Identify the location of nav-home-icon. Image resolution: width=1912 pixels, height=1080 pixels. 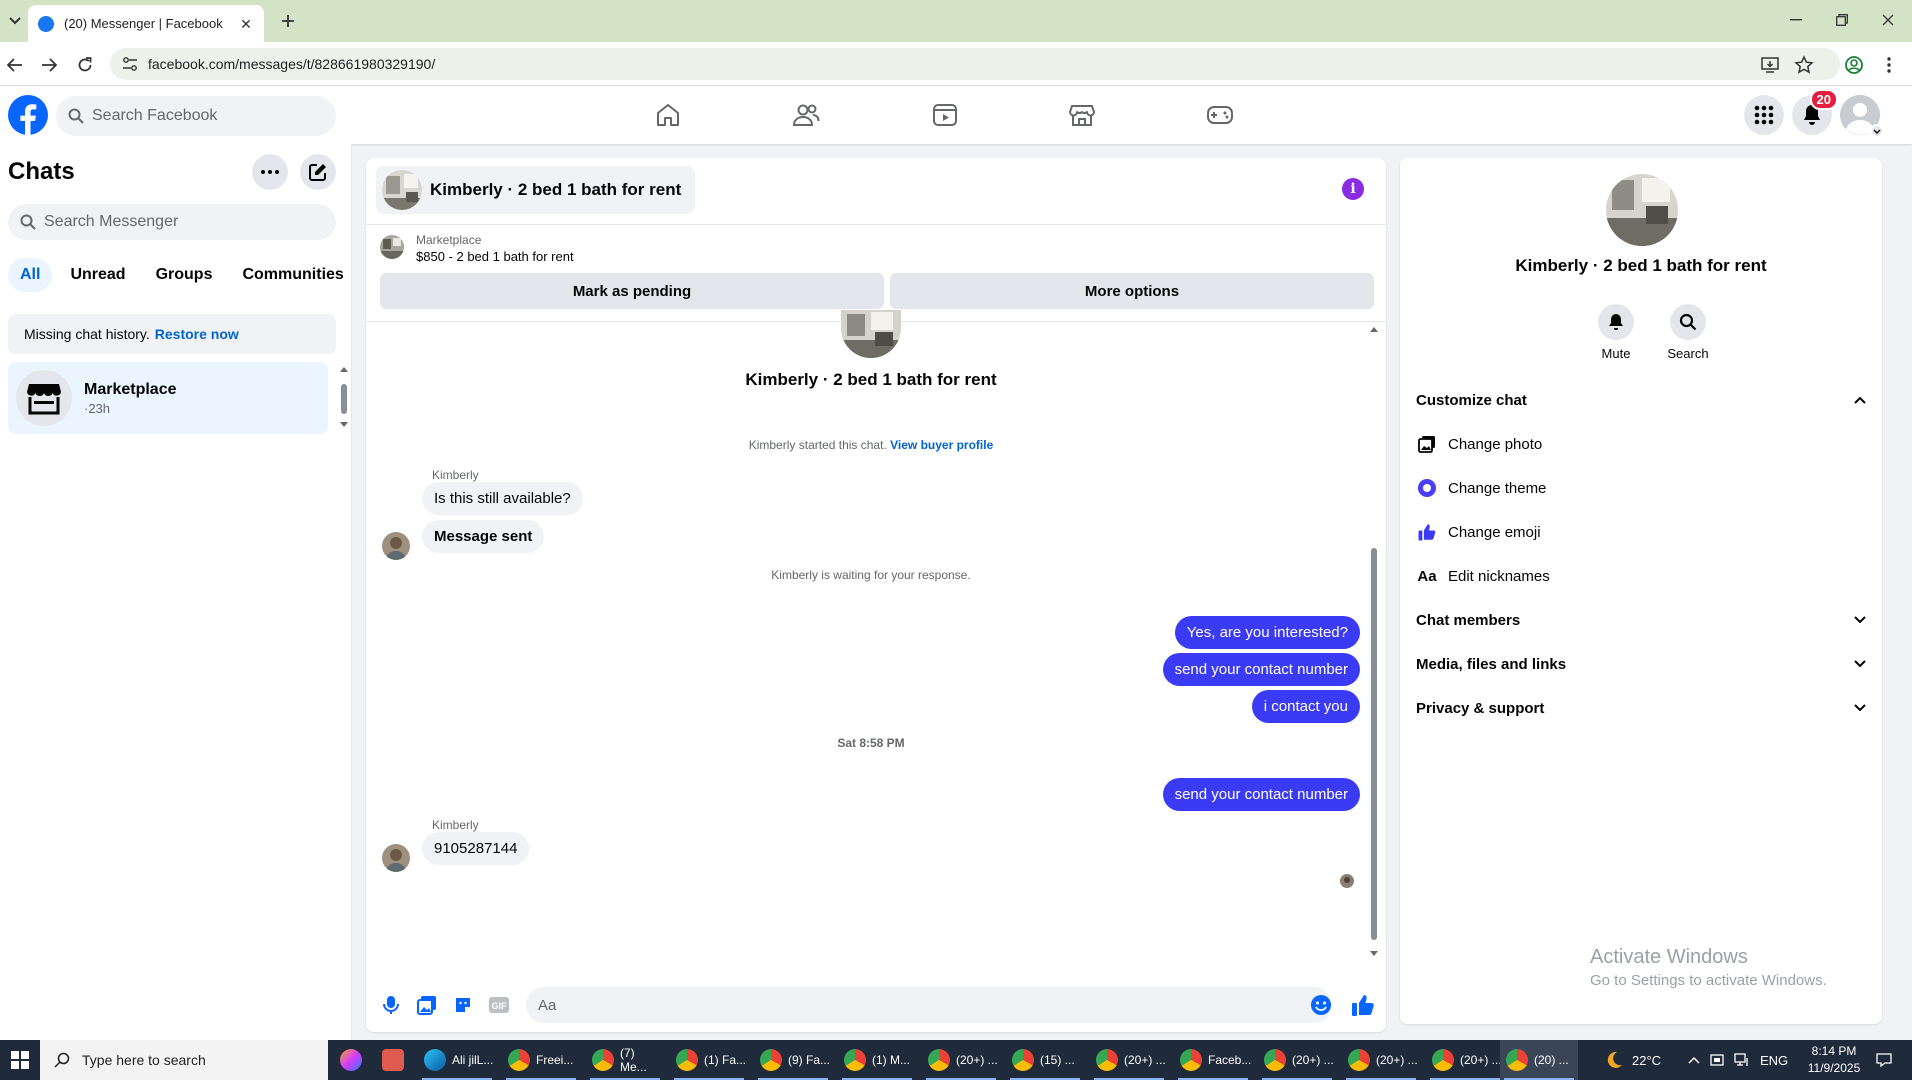
(668, 115).